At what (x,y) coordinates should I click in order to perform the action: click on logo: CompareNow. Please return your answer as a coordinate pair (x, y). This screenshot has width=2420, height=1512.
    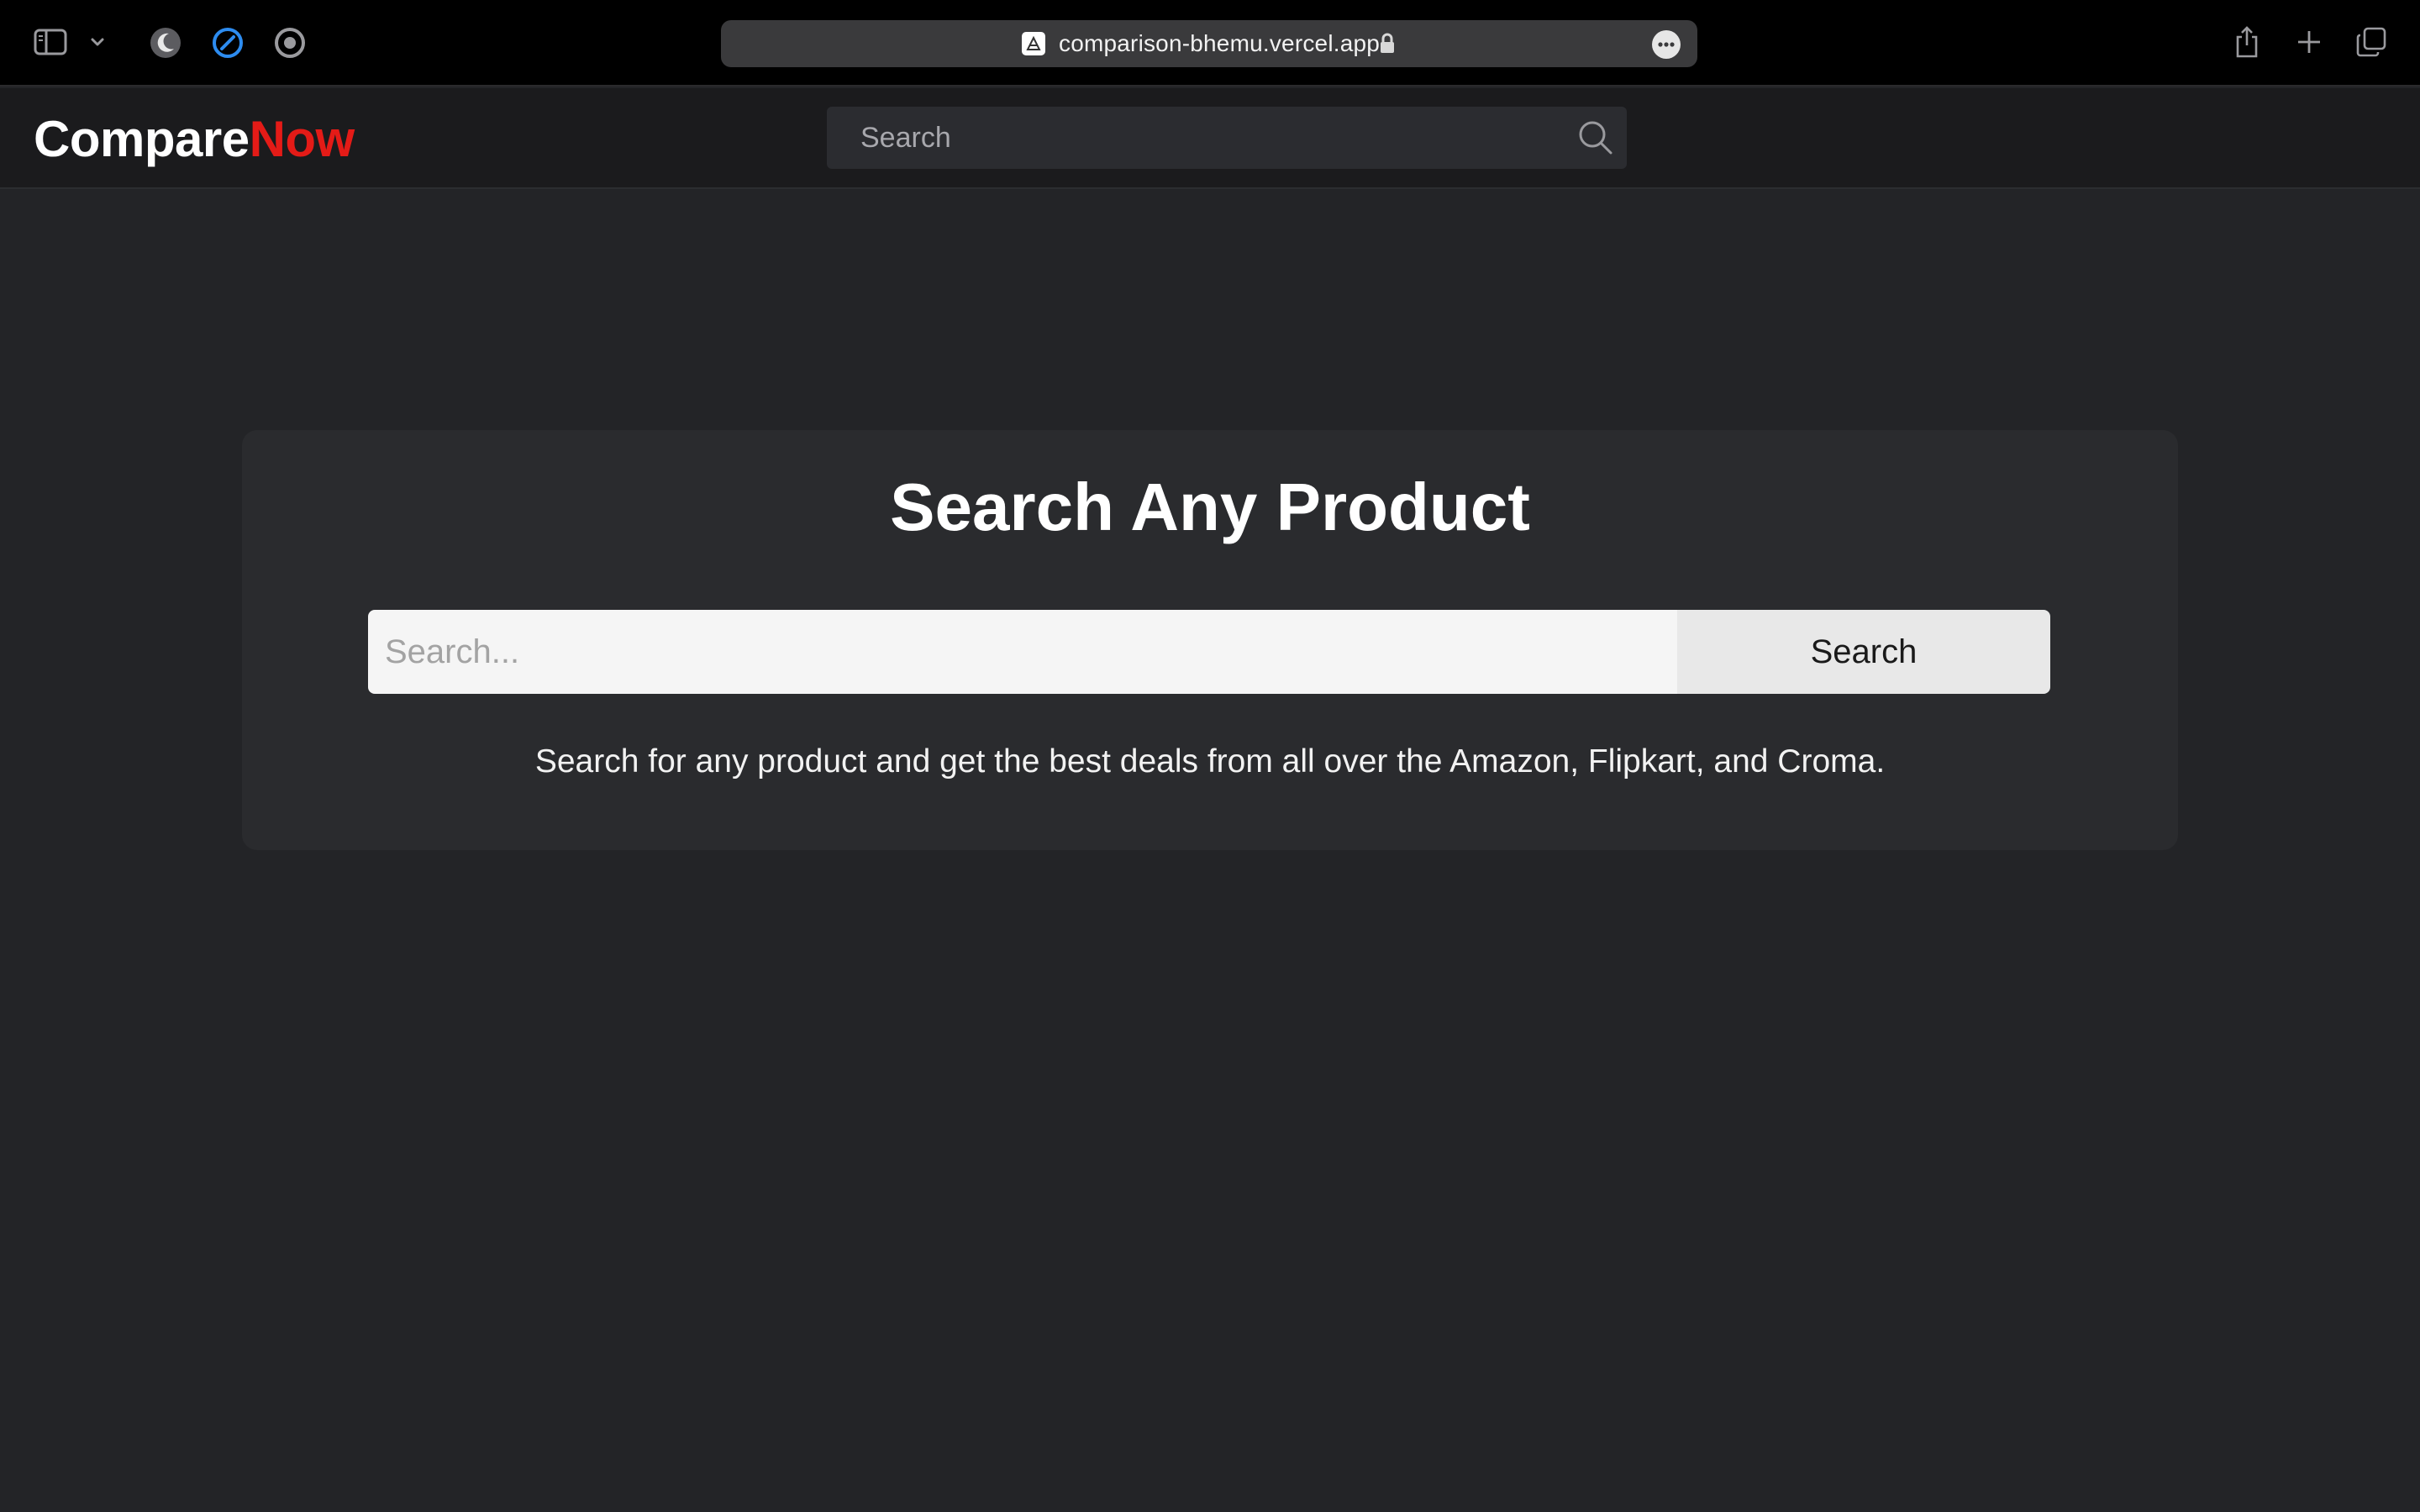
    Looking at the image, I should click on (195, 139).